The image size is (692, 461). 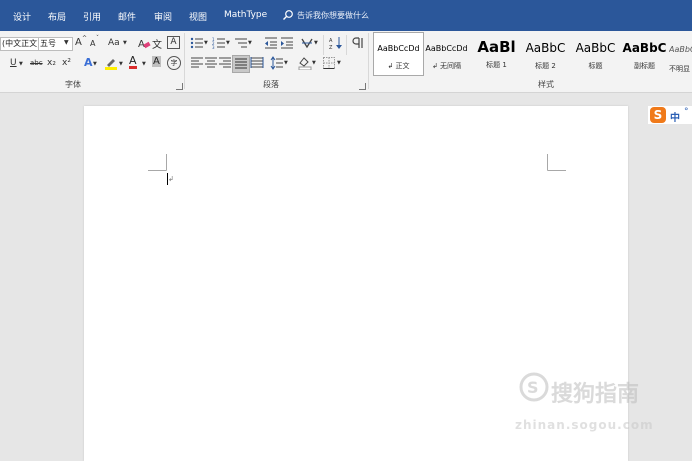 I want to click on grow-font-button: A, so click(x=78, y=42).